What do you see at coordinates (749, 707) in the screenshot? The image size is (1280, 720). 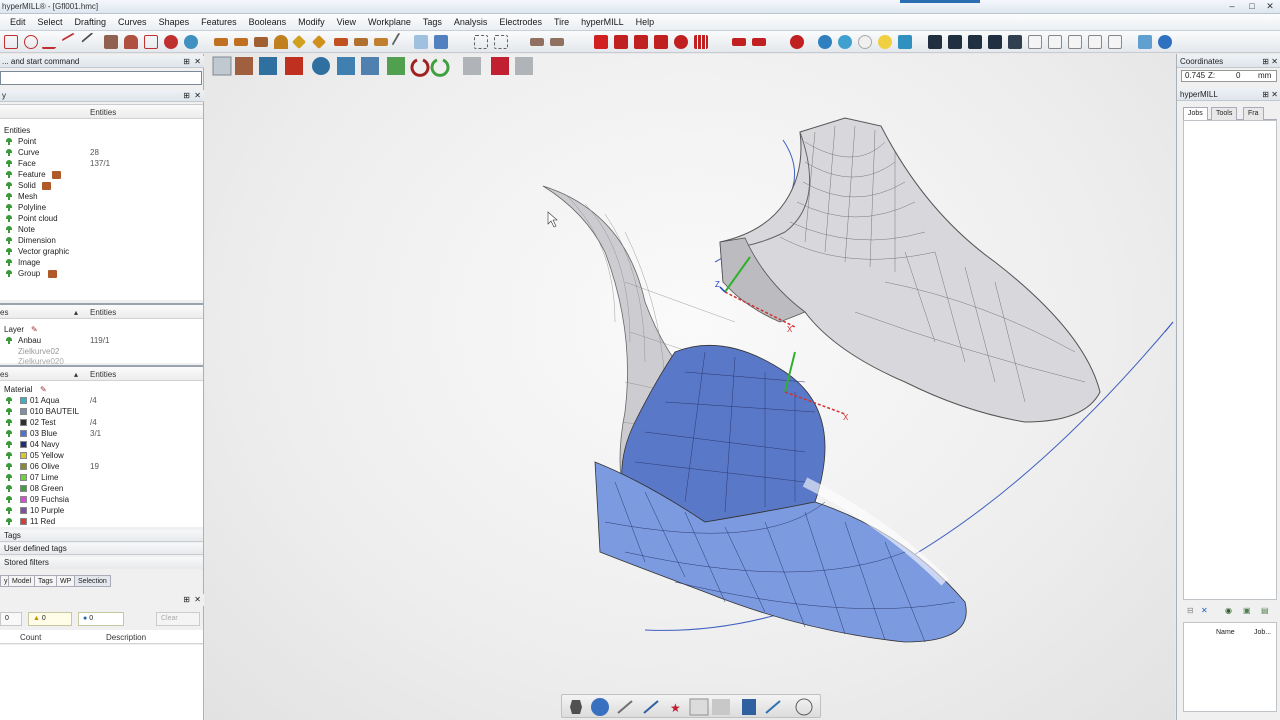 I see `tool-icon` at bounding box center [749, 707].